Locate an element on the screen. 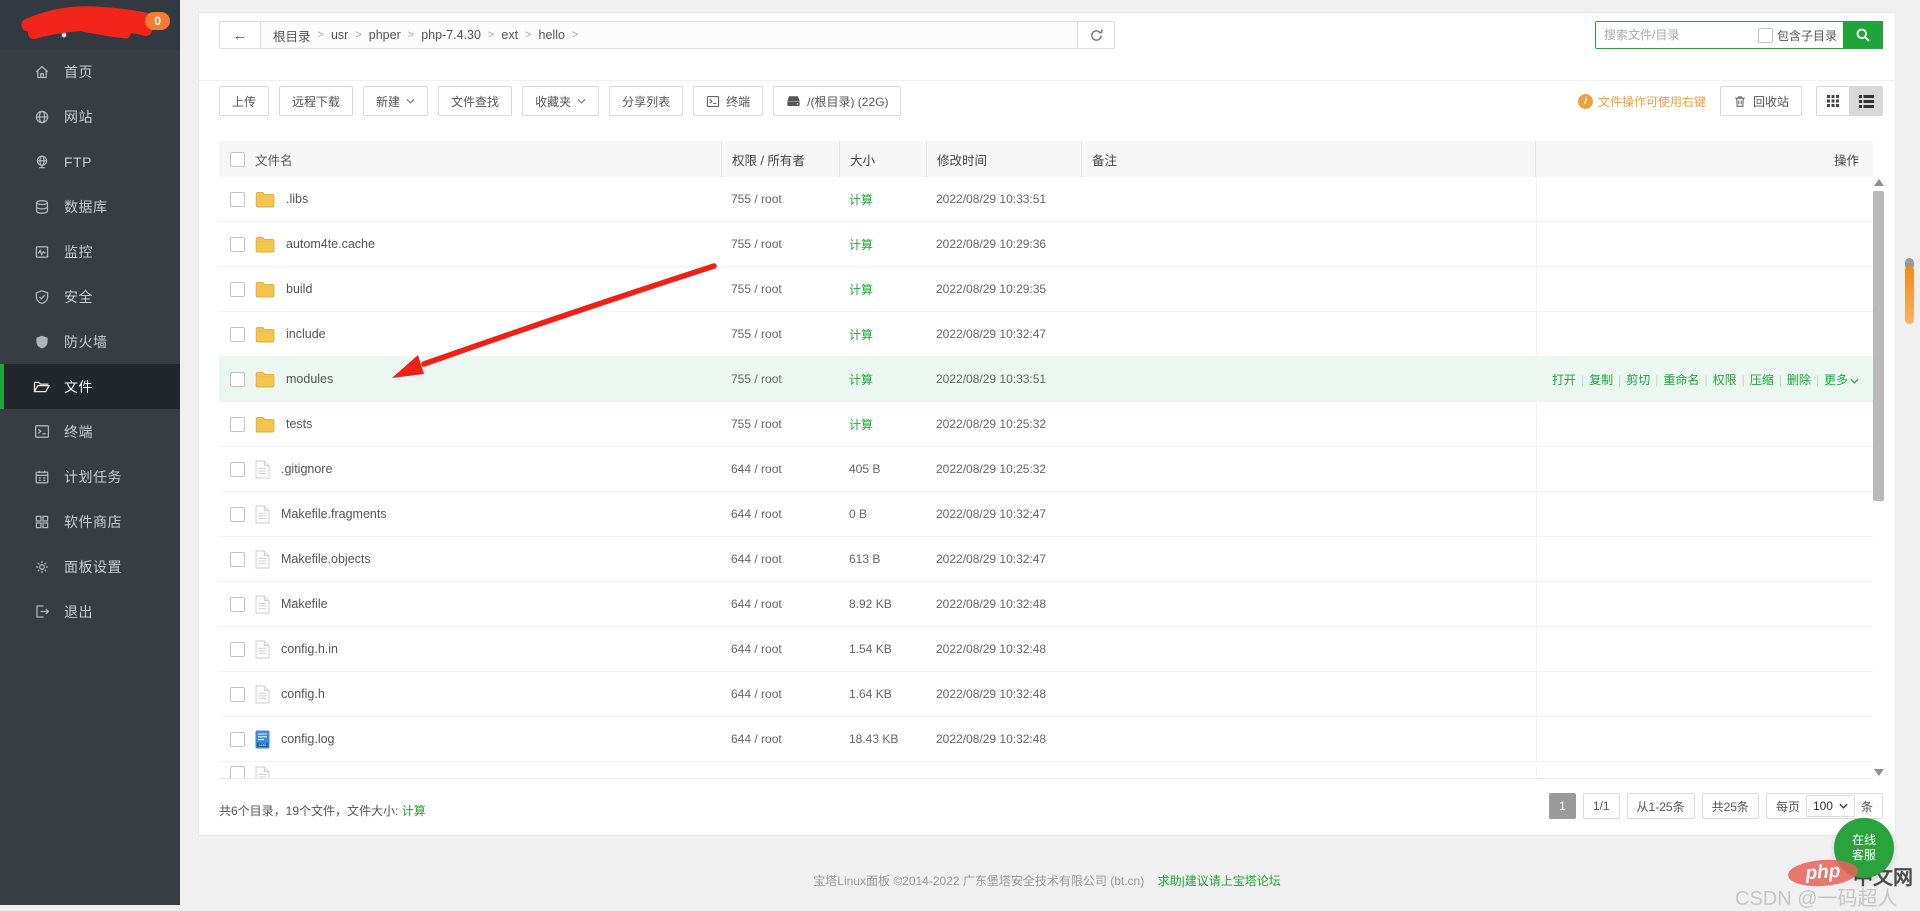 This screenshot has height=911, width=1920. row-action-more: 更多 is located at coordinates (1841, 380).